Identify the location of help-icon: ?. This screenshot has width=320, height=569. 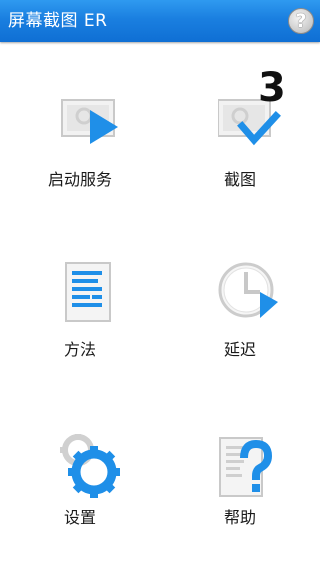
(301, 21).